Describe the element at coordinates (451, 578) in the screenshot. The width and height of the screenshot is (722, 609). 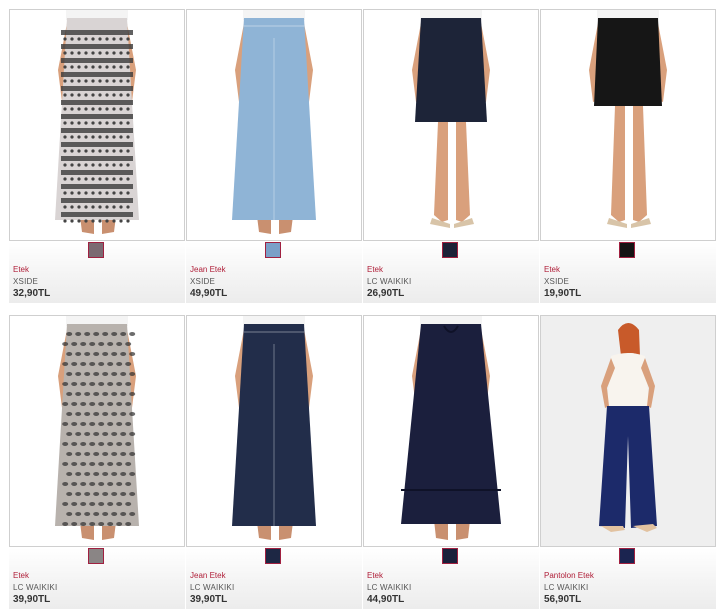
I see `product-info: Etek LC WAIKIKI 44,90TL` at that location.